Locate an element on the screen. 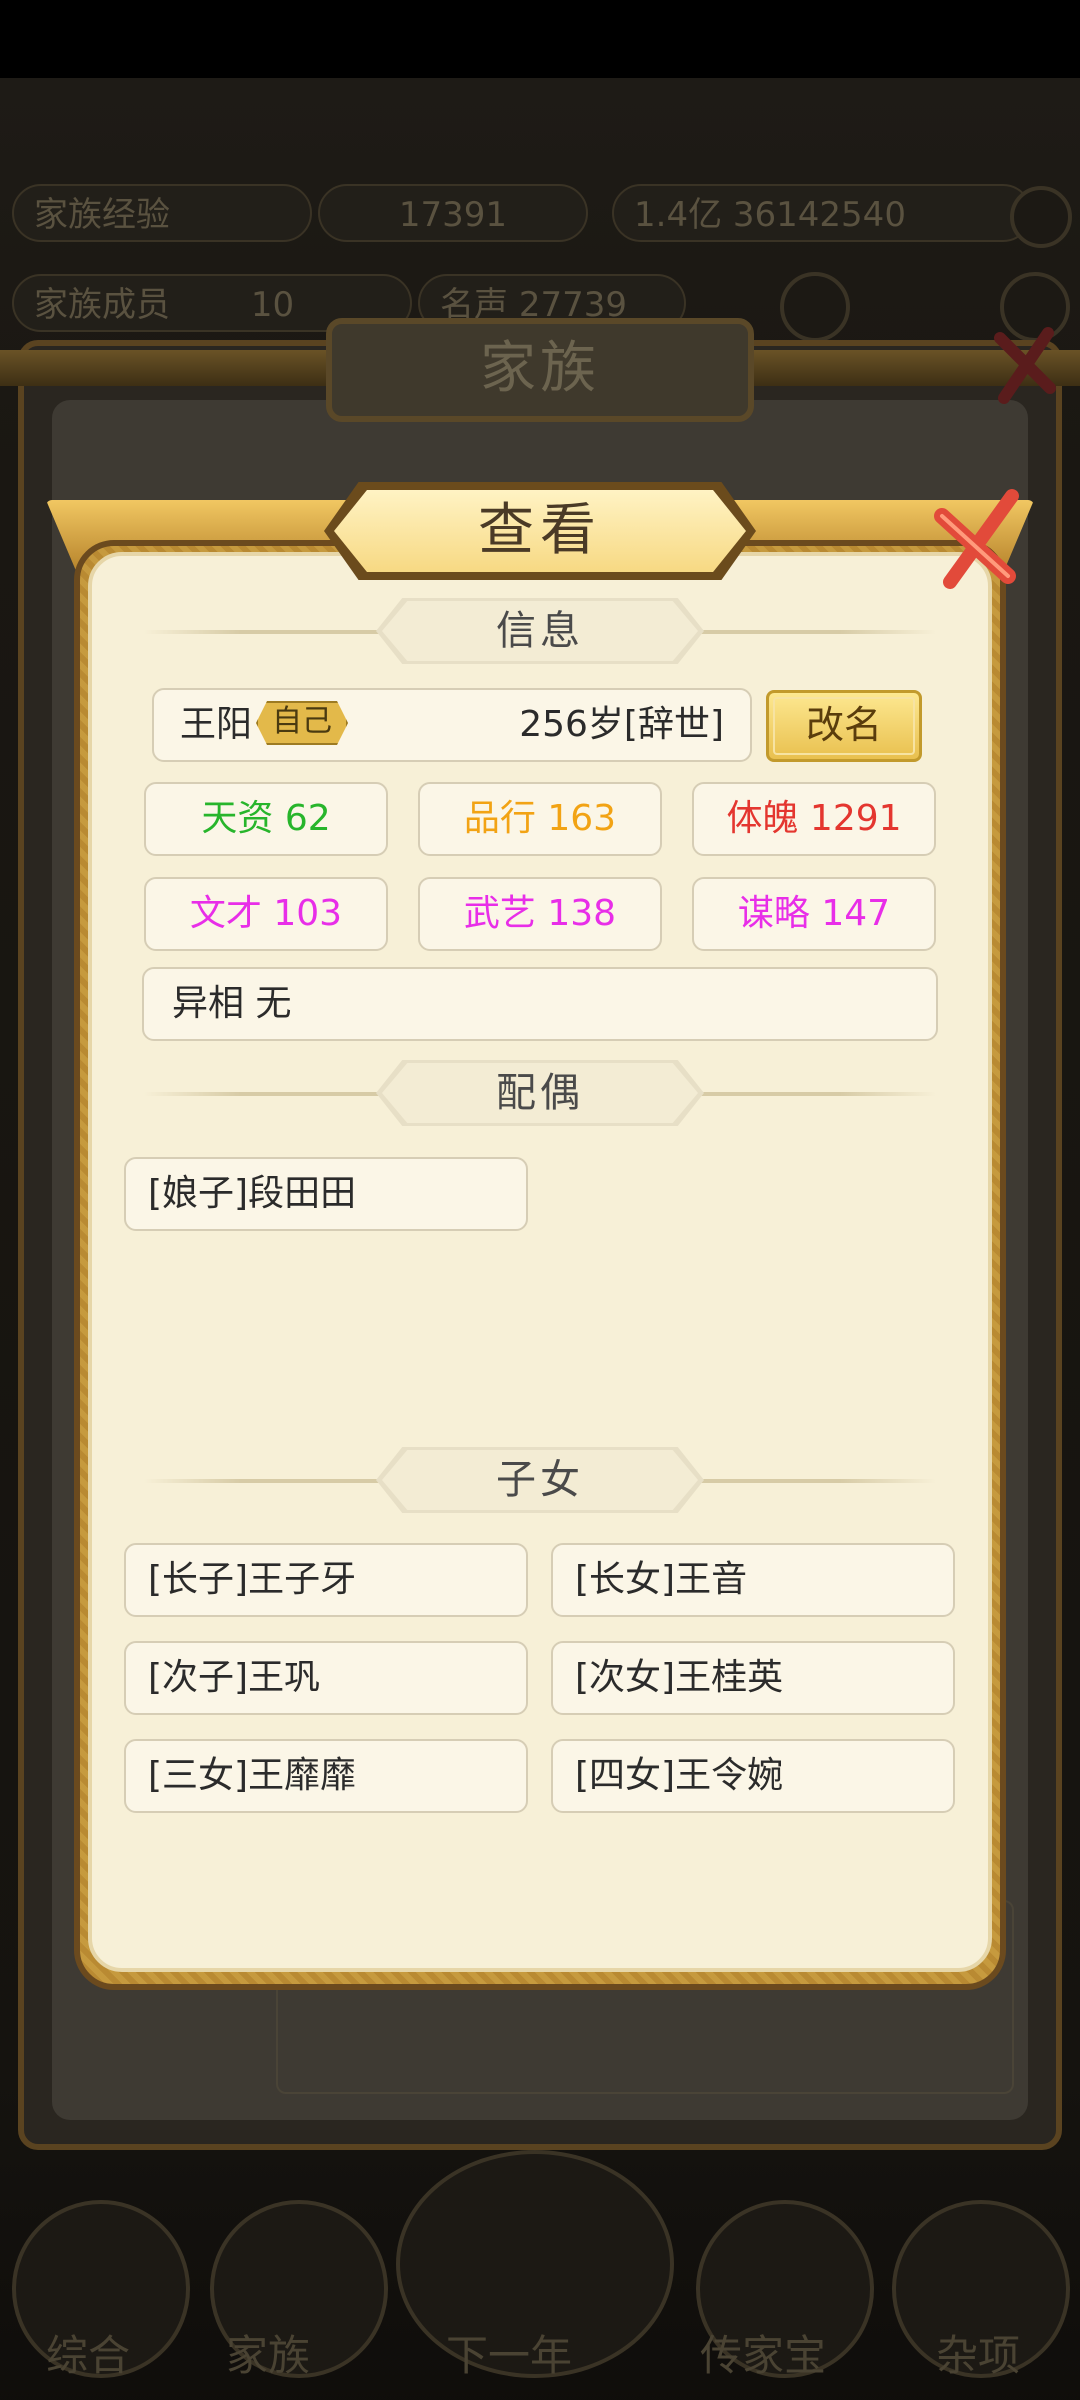 The height and width of the screenshot is (2400, 1080). stat-strategy-value: 147 is located at coordinates (856, 913).